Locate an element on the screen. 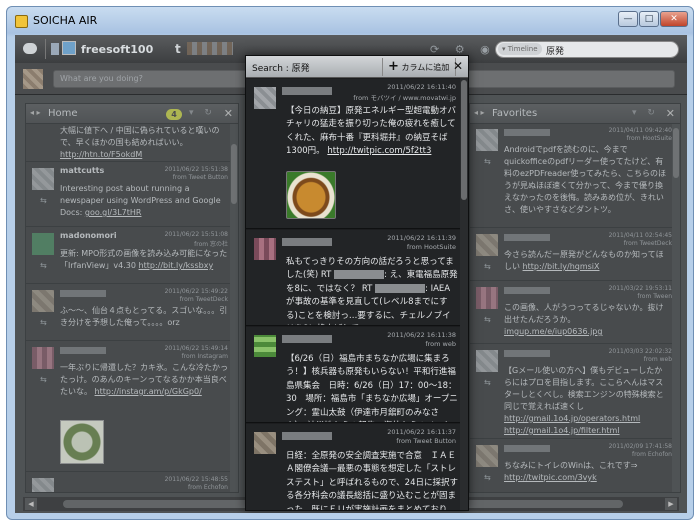  tweet-link: http://twitpic.com/5f2tt3 is located at coordinates (379, 151).